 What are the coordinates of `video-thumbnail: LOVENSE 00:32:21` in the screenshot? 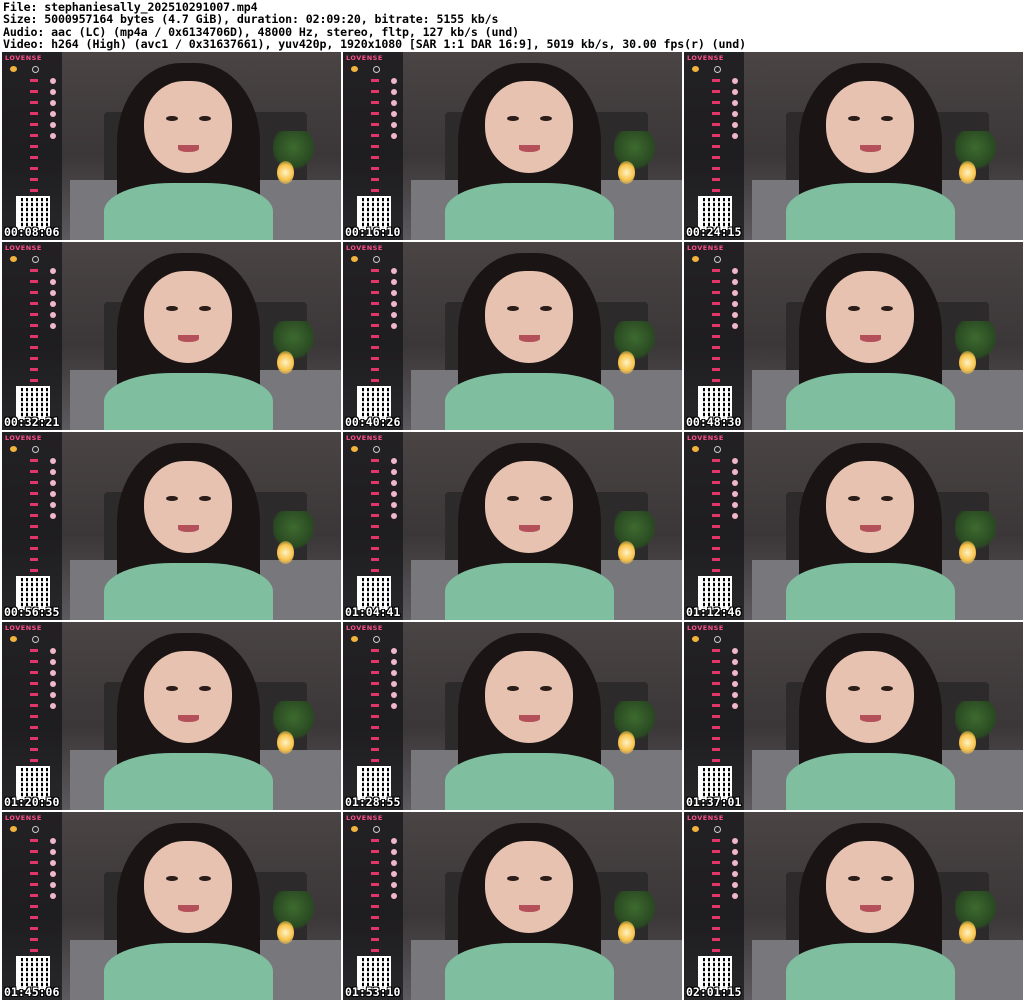 It's located at (171, 336).